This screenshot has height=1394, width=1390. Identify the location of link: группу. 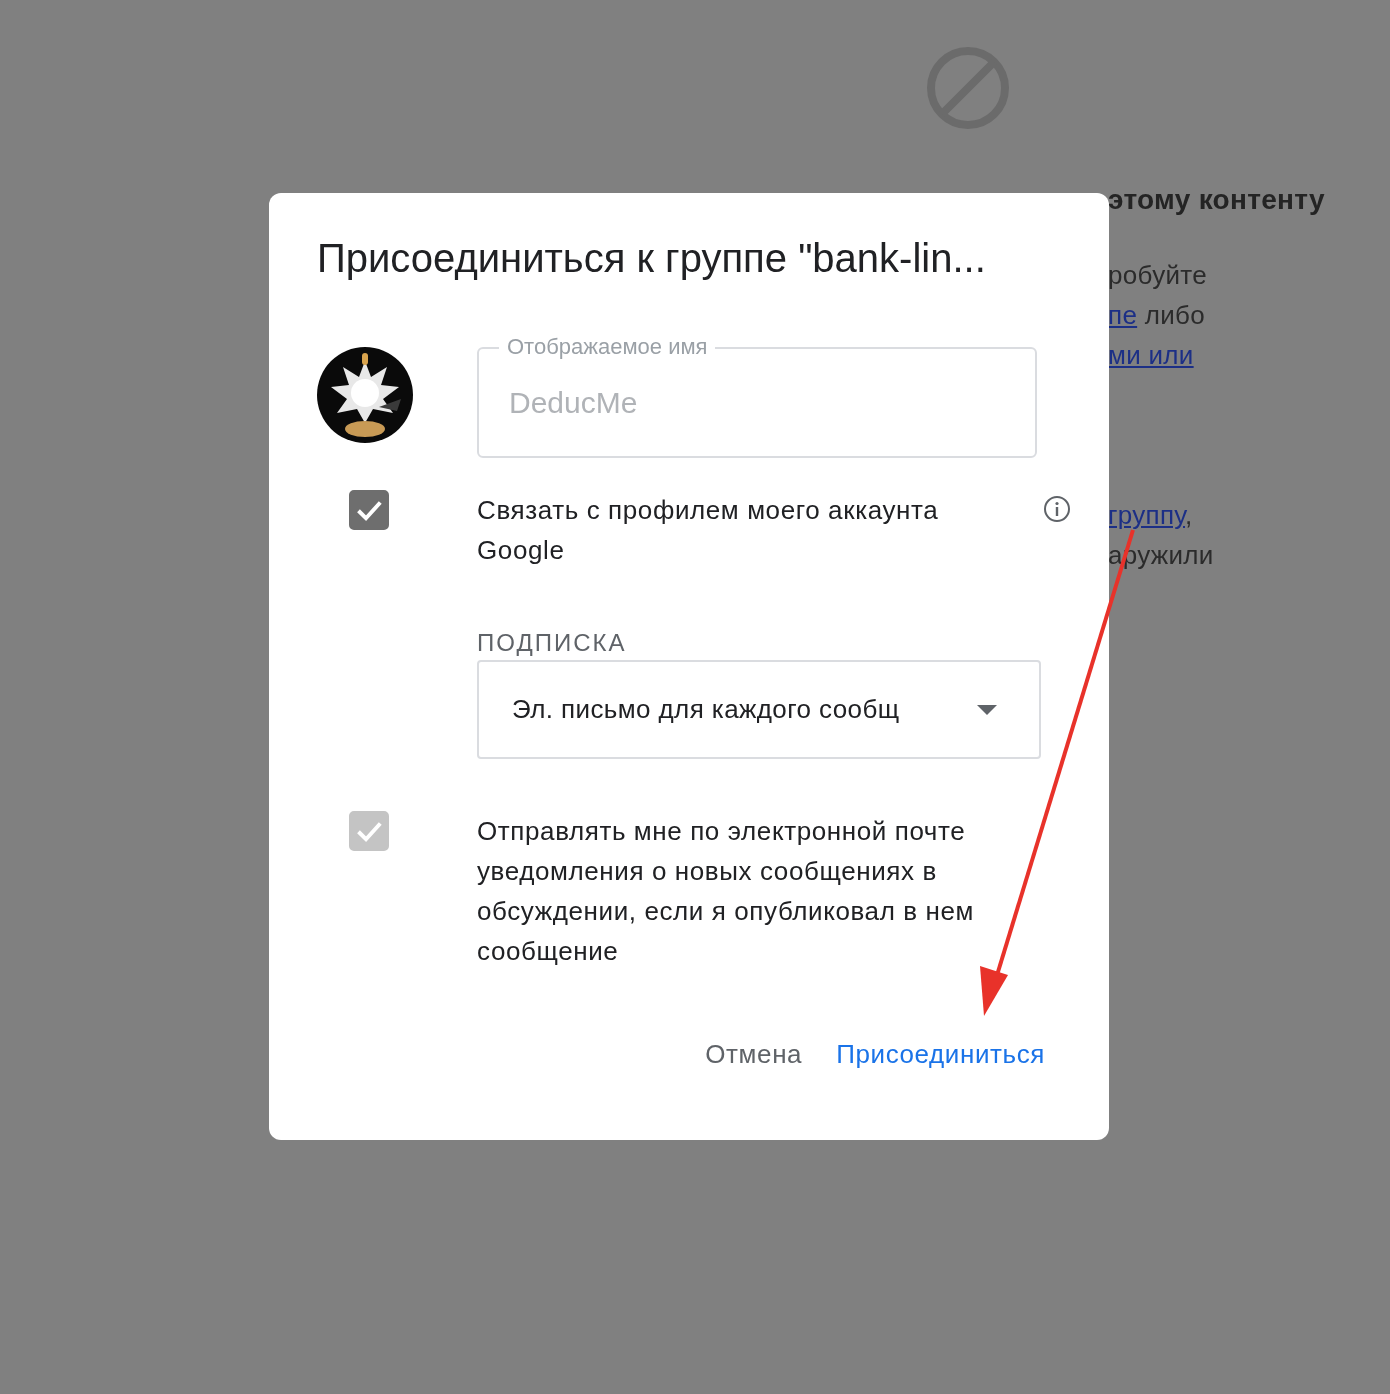
(1146, 515).